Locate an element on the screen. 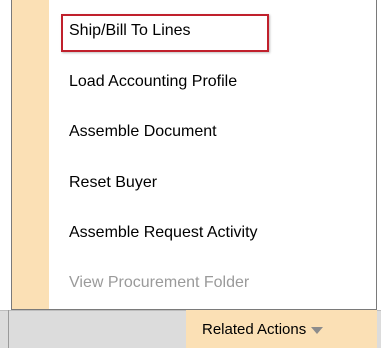 The image size is (381, 348). menu-item-assemble-request-activity: Assemble Request Activity is located at coordinates (163, 233).